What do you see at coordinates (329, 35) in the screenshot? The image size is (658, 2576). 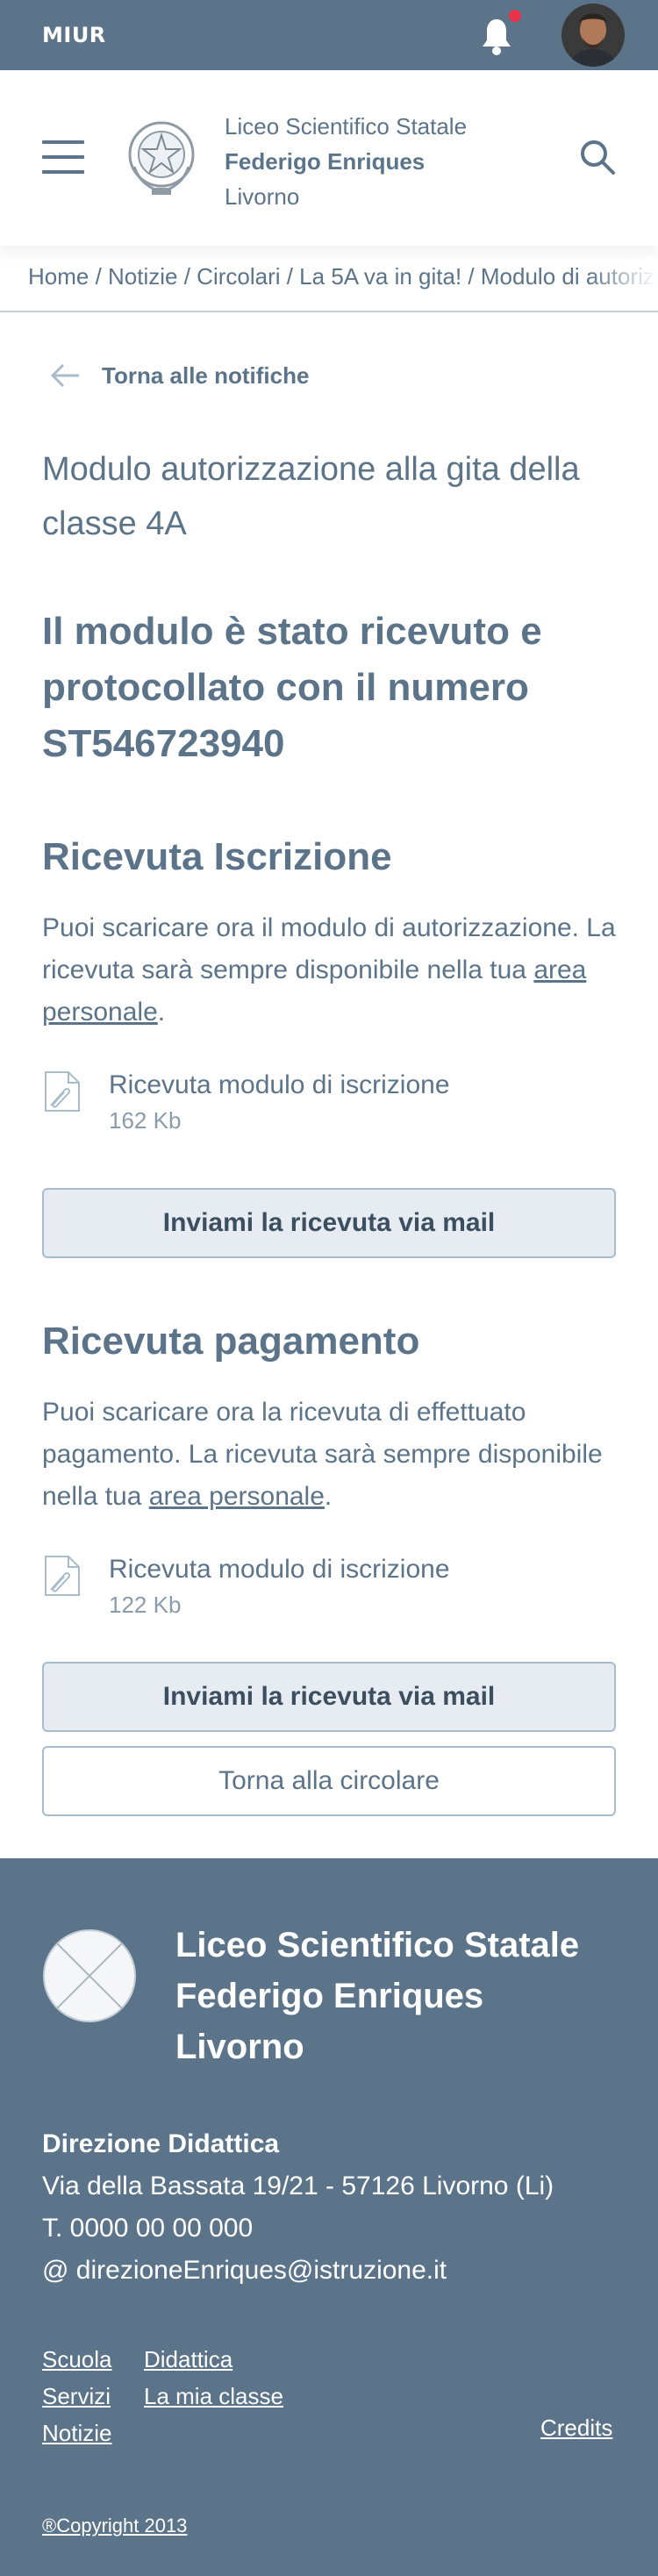 I see `top-bar: MIUR` at bounding box center [329, 35].